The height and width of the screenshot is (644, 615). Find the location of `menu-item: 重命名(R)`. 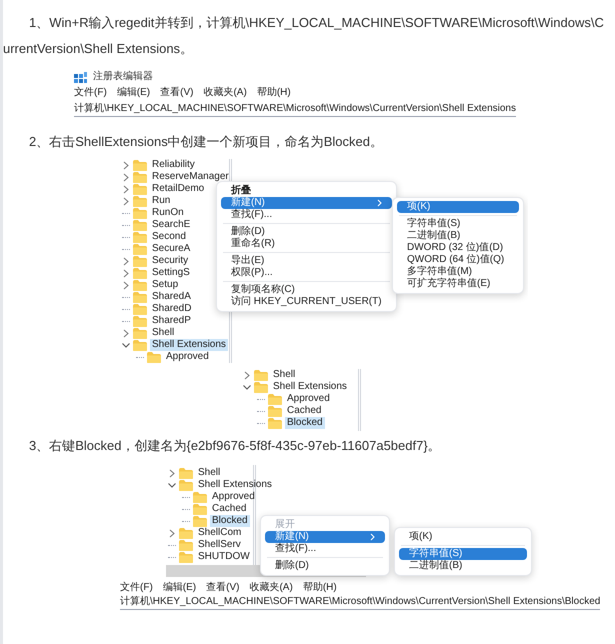

menu-item: 重命名(R) is located at coordinates (306, 244).